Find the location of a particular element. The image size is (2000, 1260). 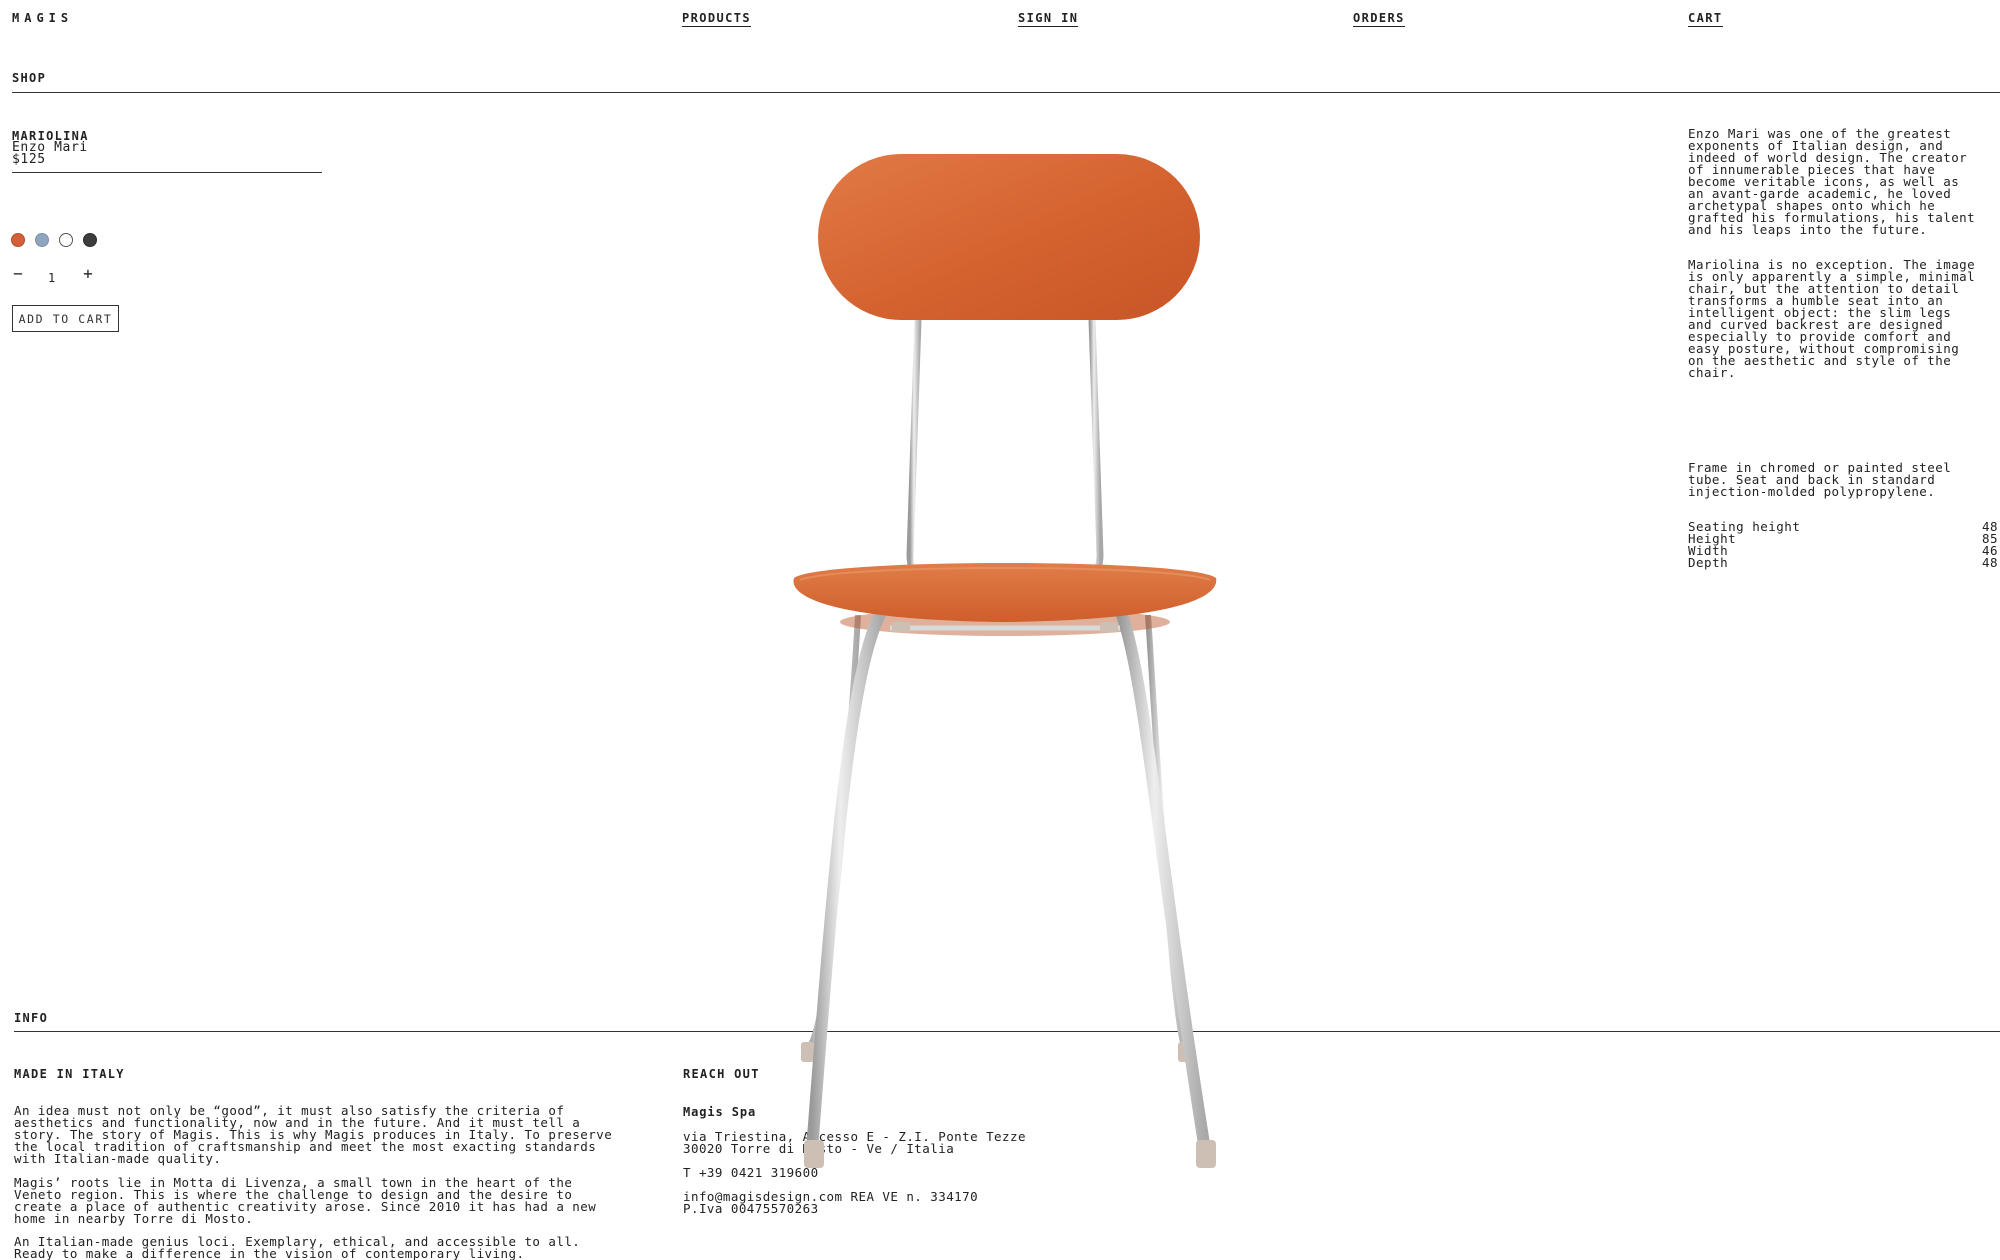

section-title-info: INFO is located at coordinates (31, 1018).